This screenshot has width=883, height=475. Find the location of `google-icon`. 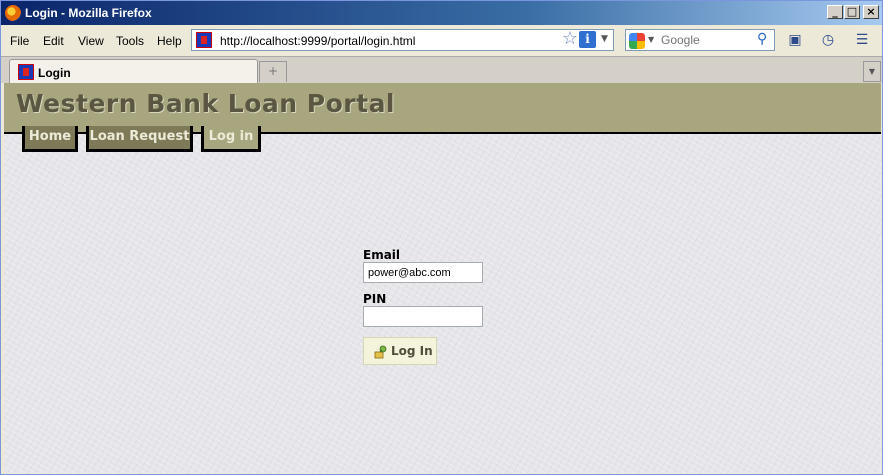

google-icon is located at coordinates (637, 41).